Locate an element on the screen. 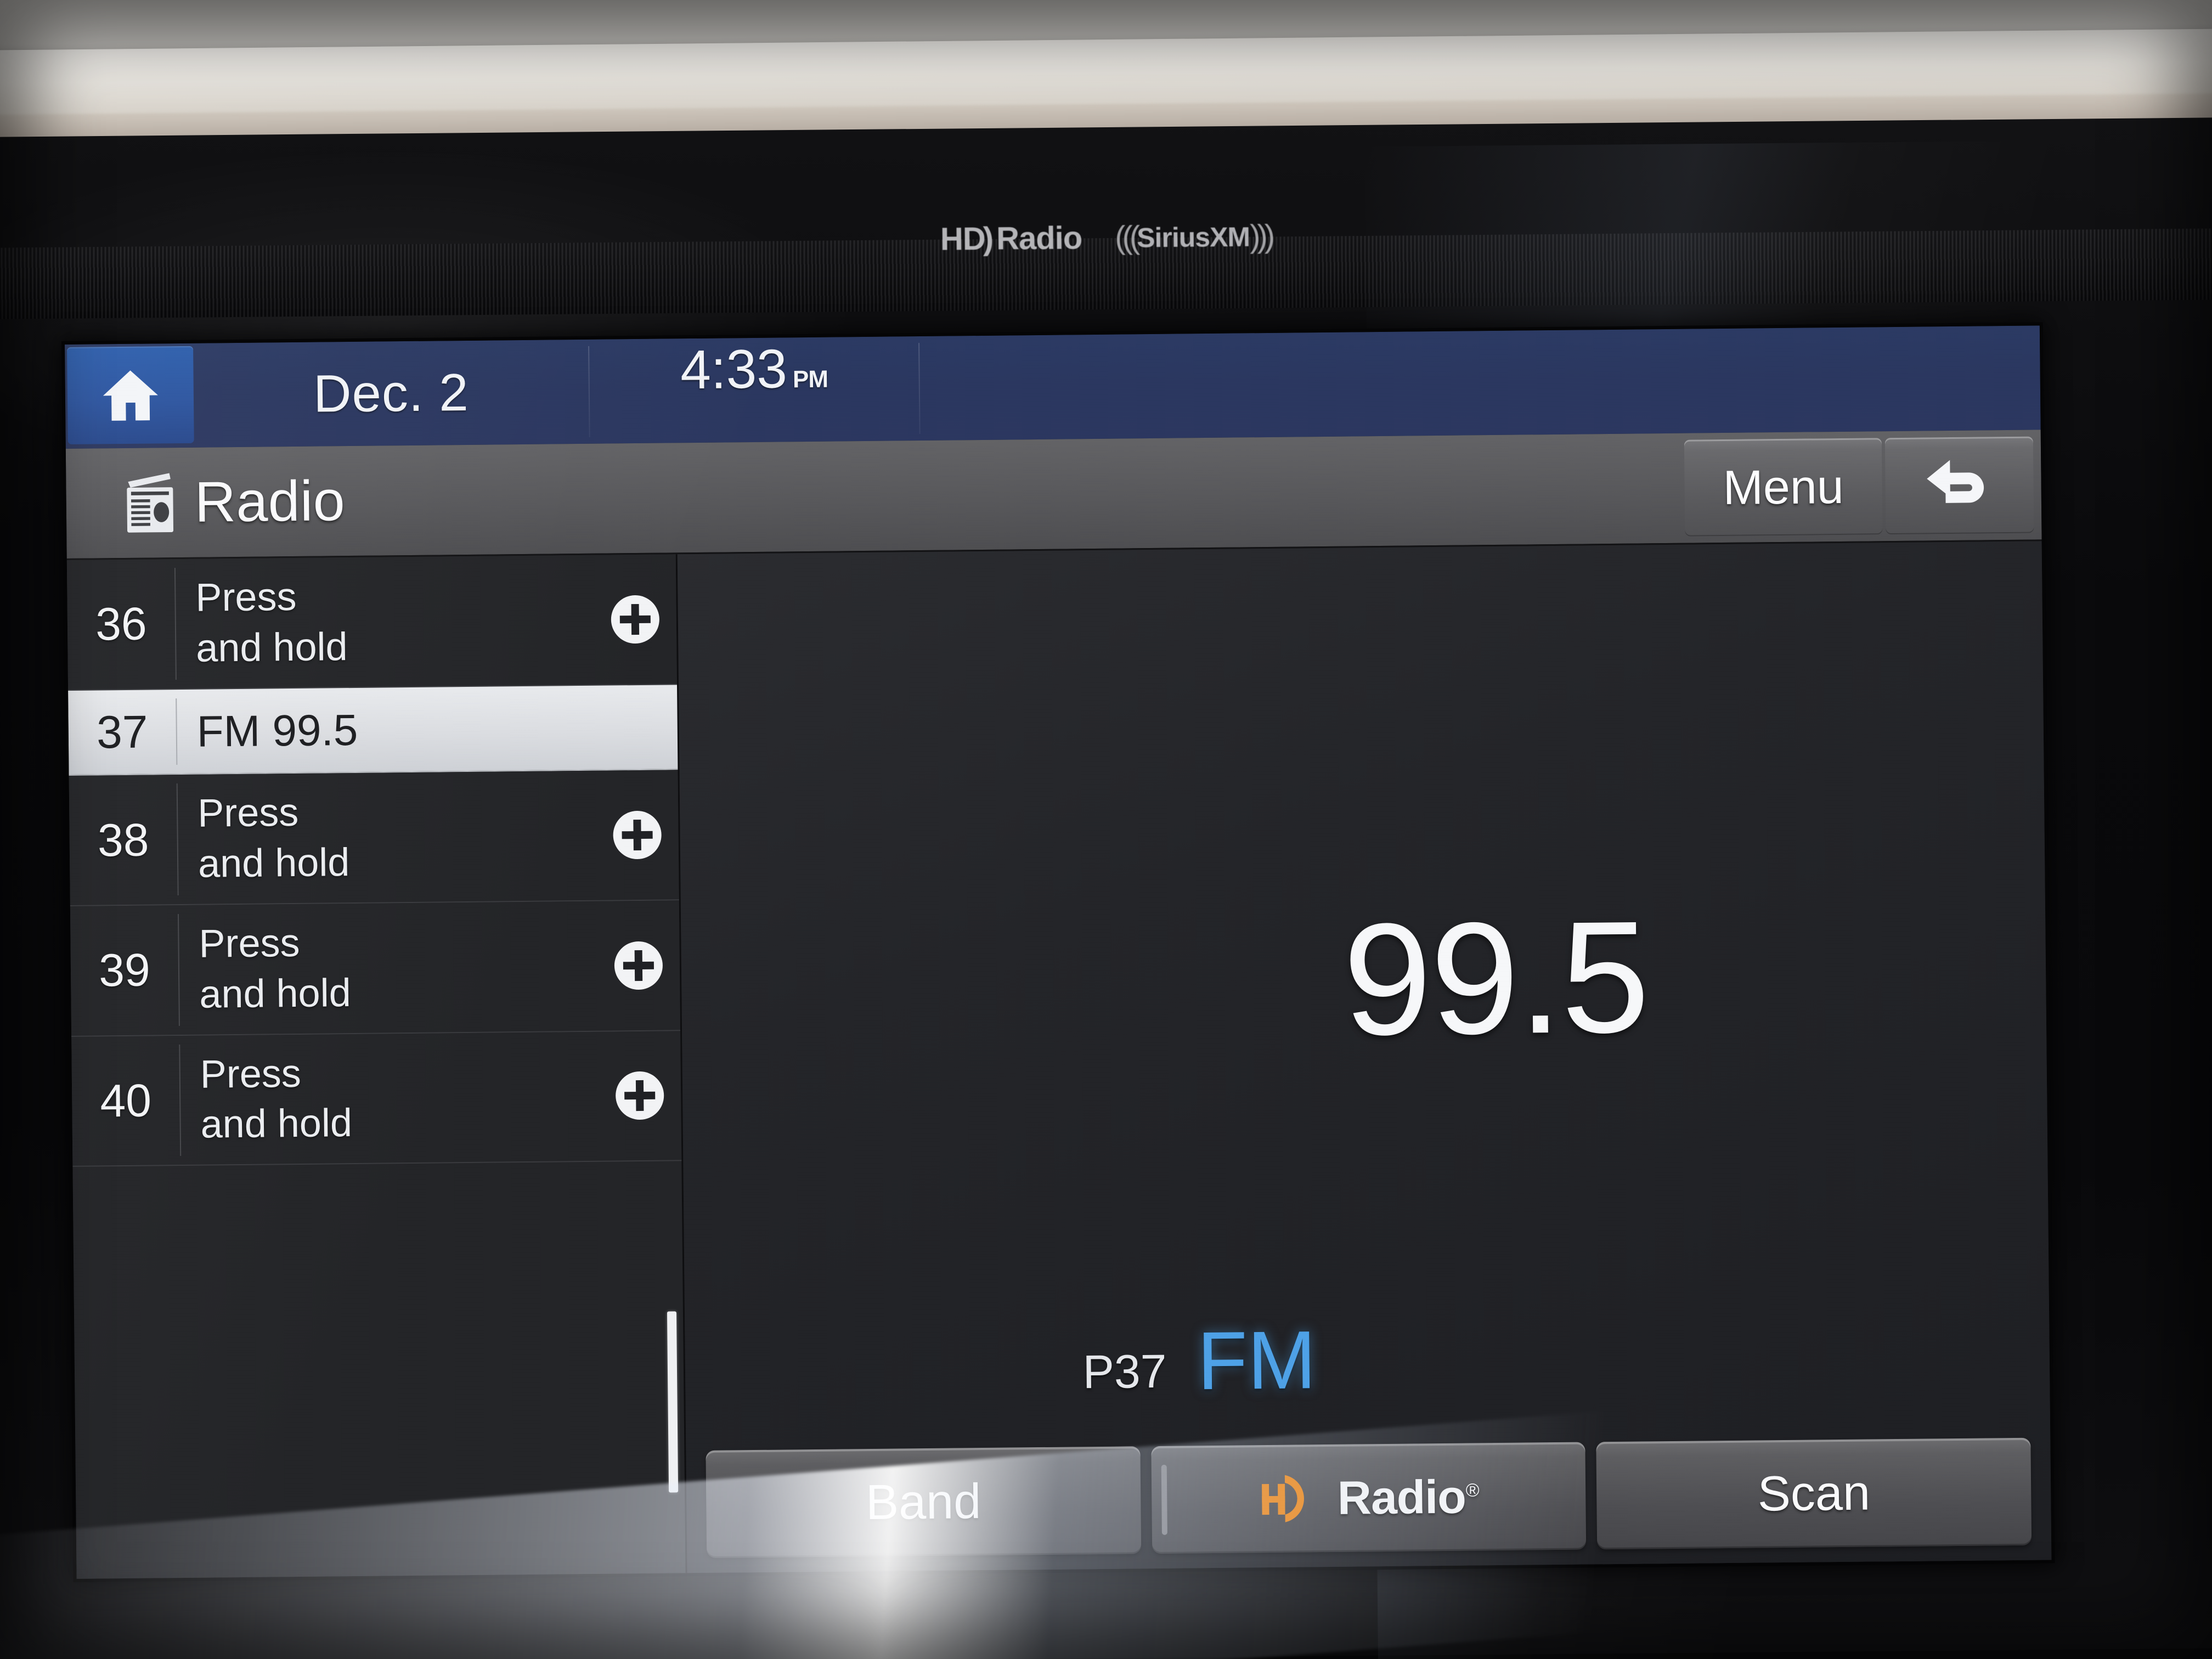  status-bar-filler is located at coordinates (1480, 383).